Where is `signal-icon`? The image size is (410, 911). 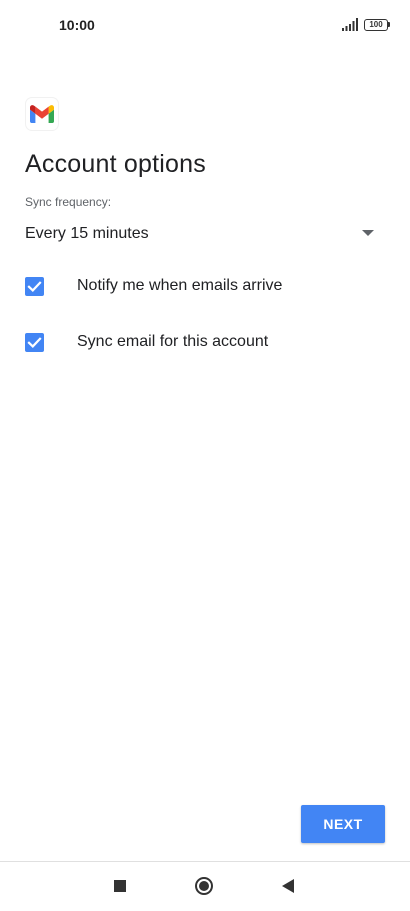 signal-icon is located at coordinates (350, 24).